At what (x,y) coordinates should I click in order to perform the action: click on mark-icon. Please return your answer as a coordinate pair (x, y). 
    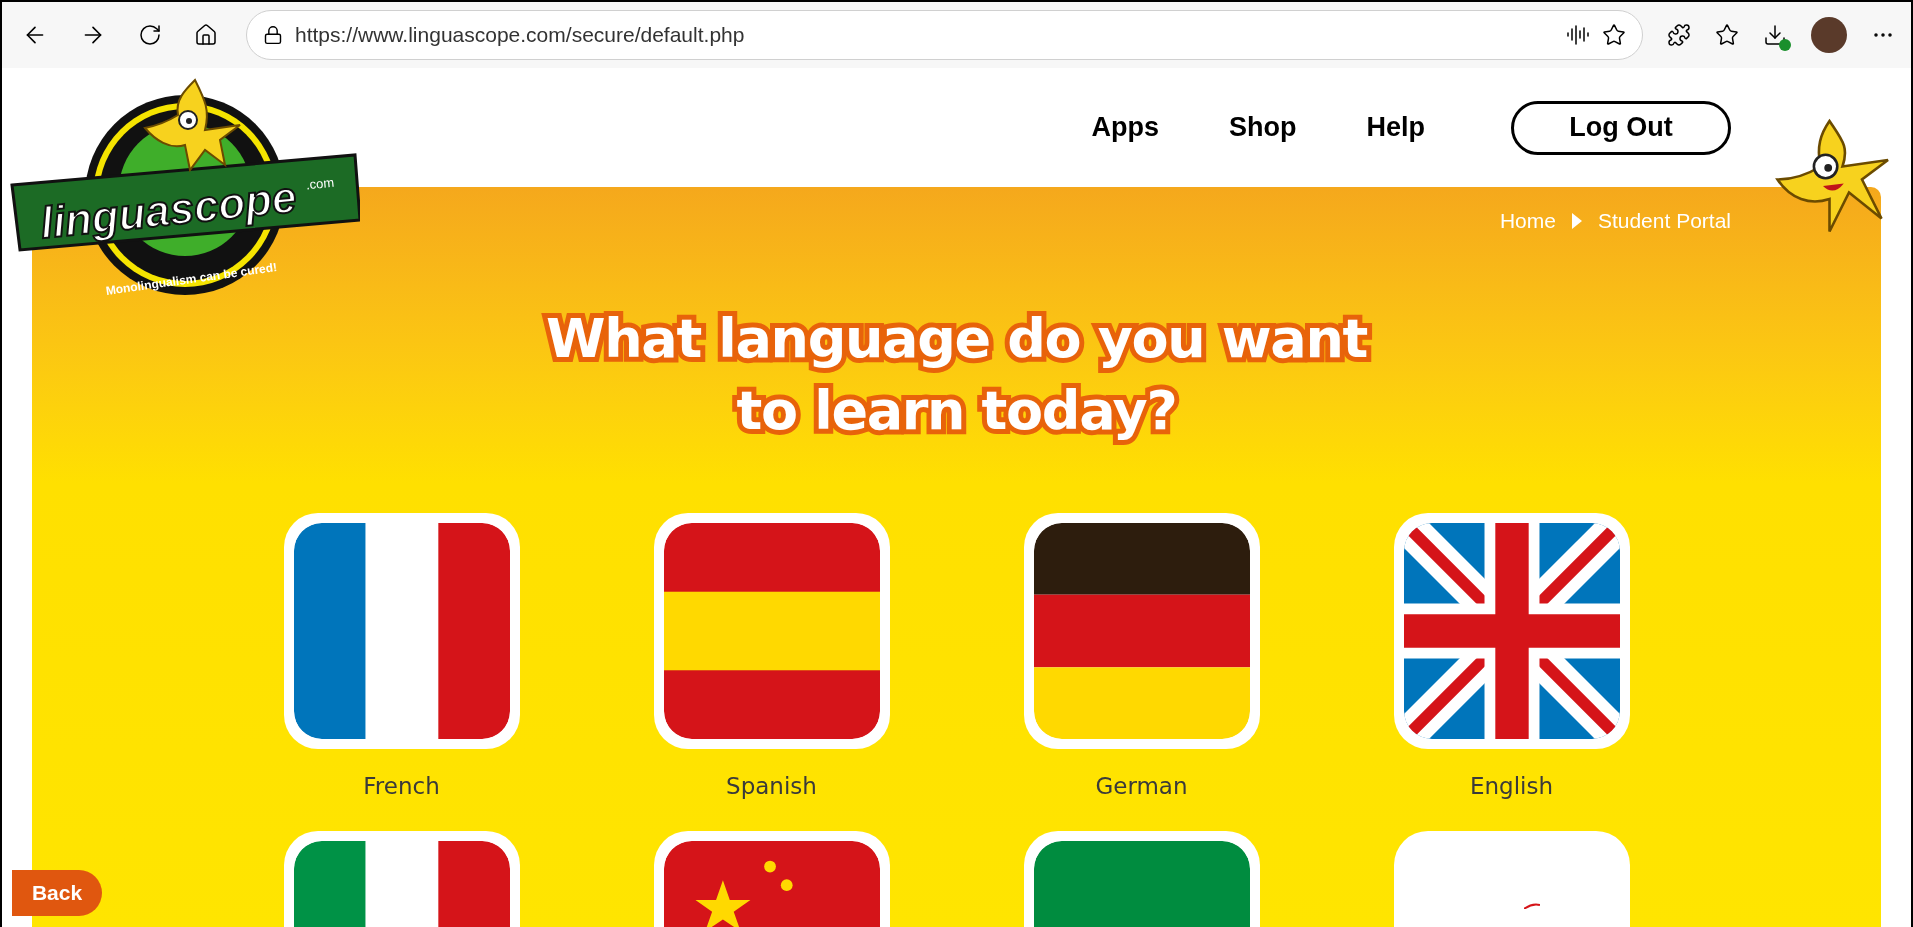
    Looking at the image, I should click on (1531, 906).